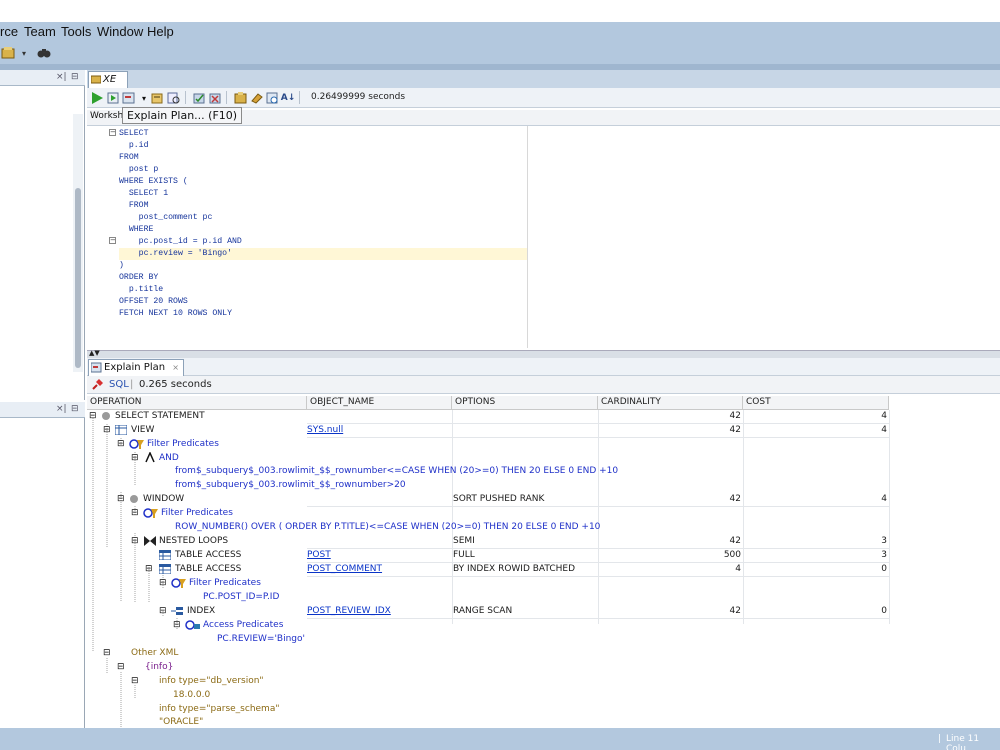 The width and height of the screenshot is (1000, 750). I want to click on operation-text: NESTED LOOPS, so click(194, 541).